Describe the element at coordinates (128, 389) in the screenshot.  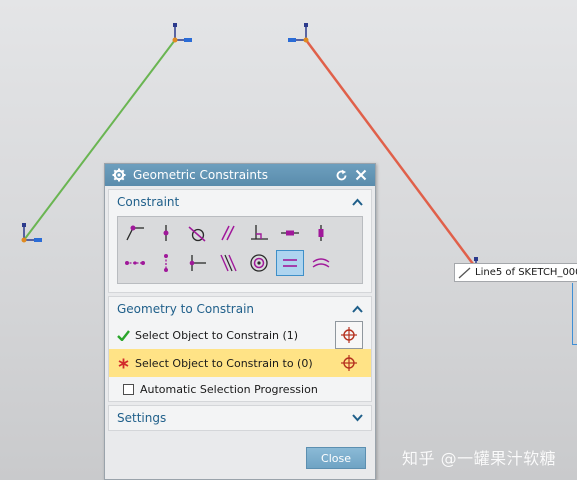
I see `auto-progression-checkbox` at that location.